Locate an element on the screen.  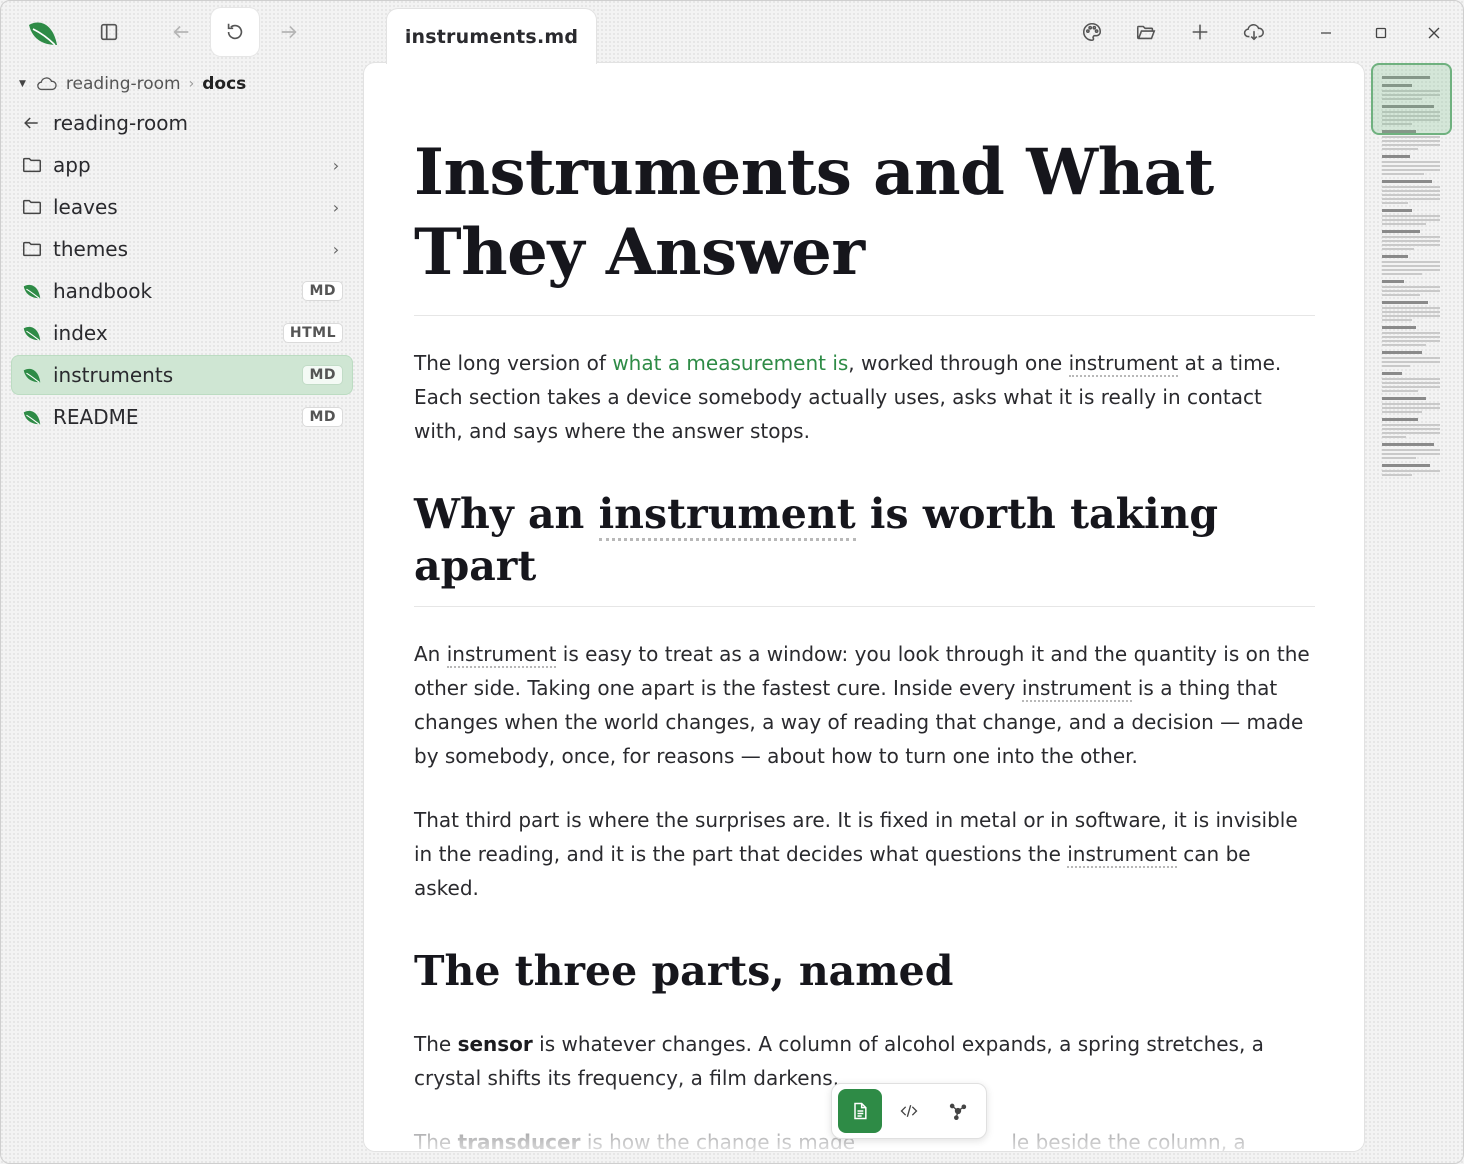
minimap-viewport is located at coordinates (1411, 99).